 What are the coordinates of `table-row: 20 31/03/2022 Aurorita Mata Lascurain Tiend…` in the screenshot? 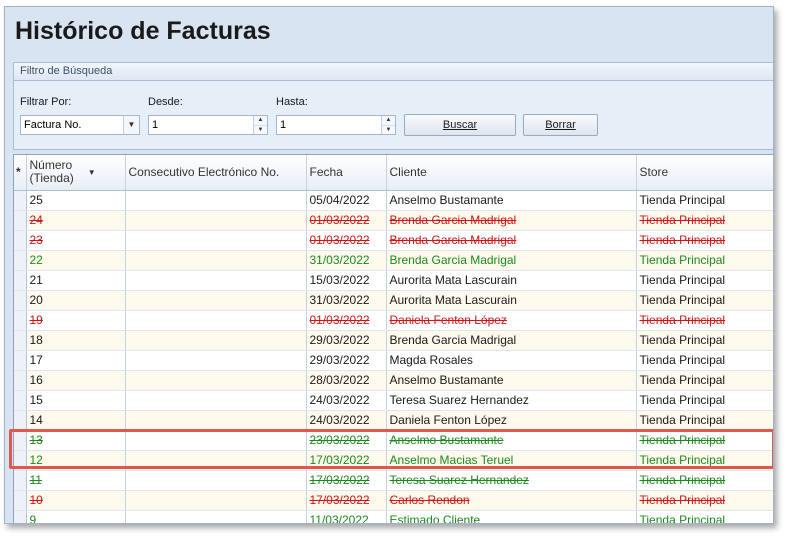 It's located at (393, 300).